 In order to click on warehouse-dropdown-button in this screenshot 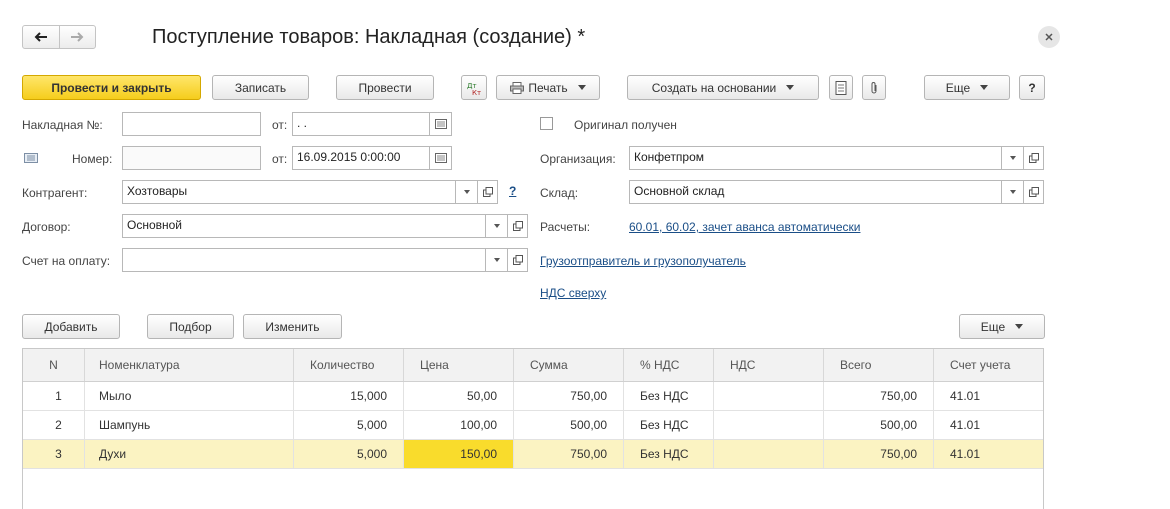, I will do `click(1013, 192)`.